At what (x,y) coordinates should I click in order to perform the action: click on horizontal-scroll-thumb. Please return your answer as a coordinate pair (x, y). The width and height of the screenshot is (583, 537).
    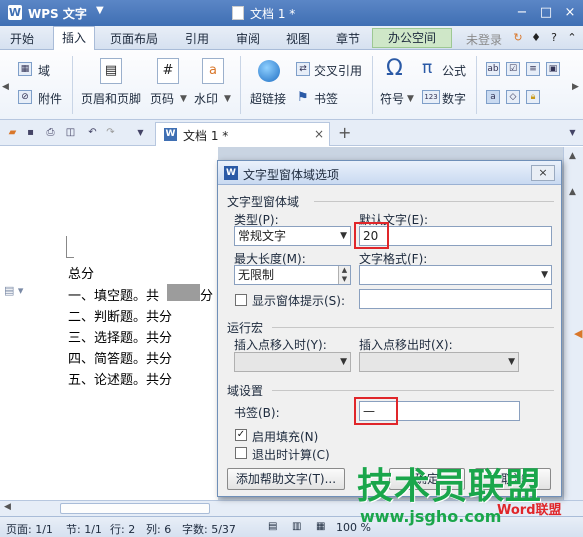
    Looking at the image, I should click on (135, 508).